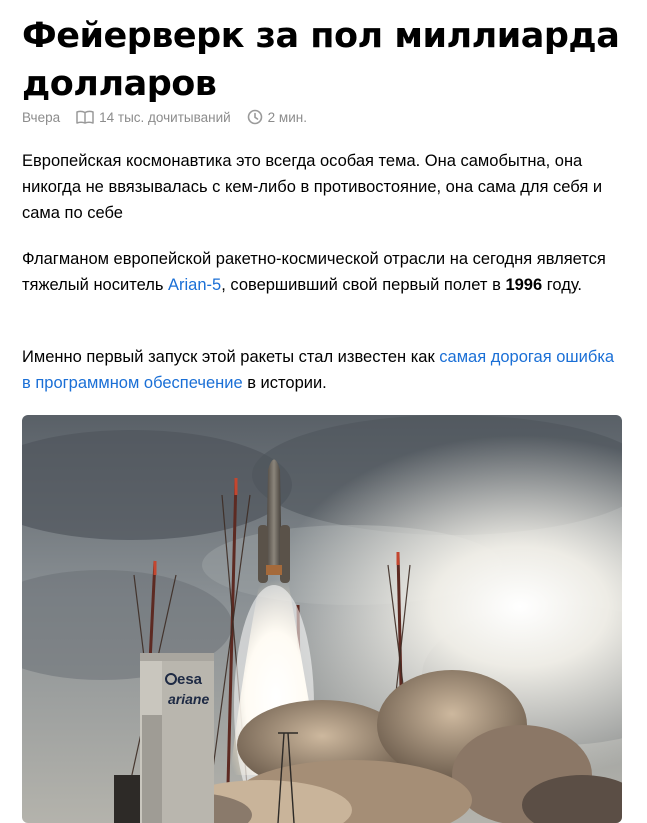  Describe the element at coordinates (284, 383) in the screenshot. I see `paragraph-3-text-end: в истории.` at that location.